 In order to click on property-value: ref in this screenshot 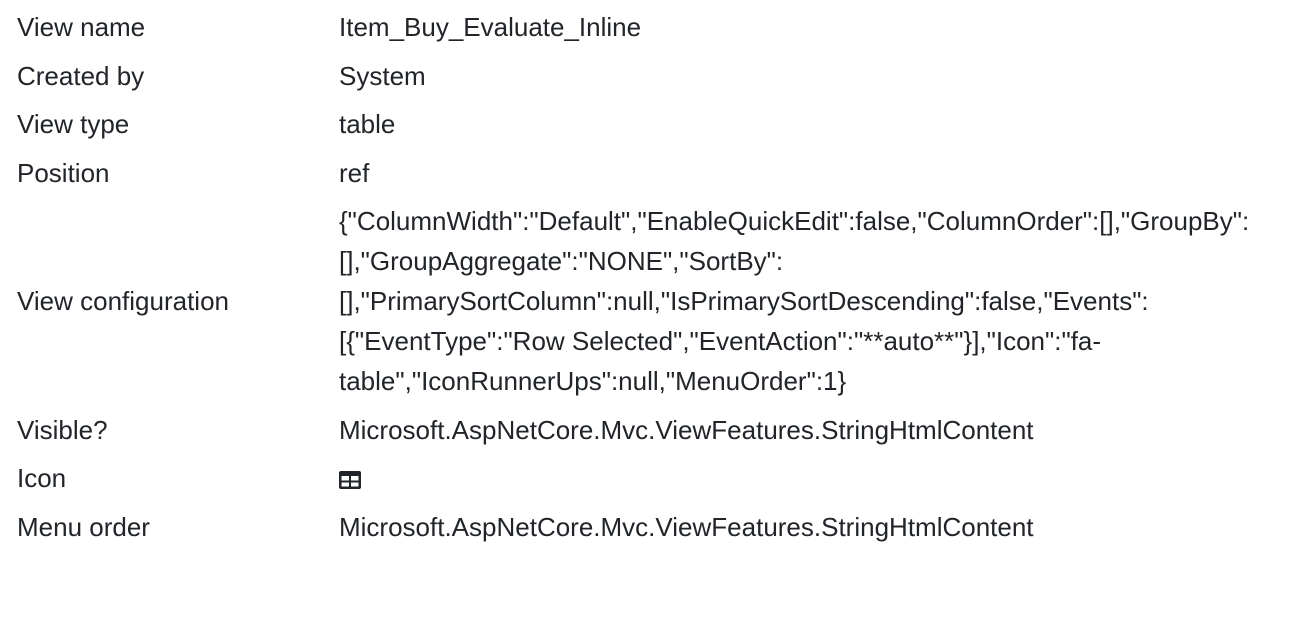, I will do `click(354, 172)`.